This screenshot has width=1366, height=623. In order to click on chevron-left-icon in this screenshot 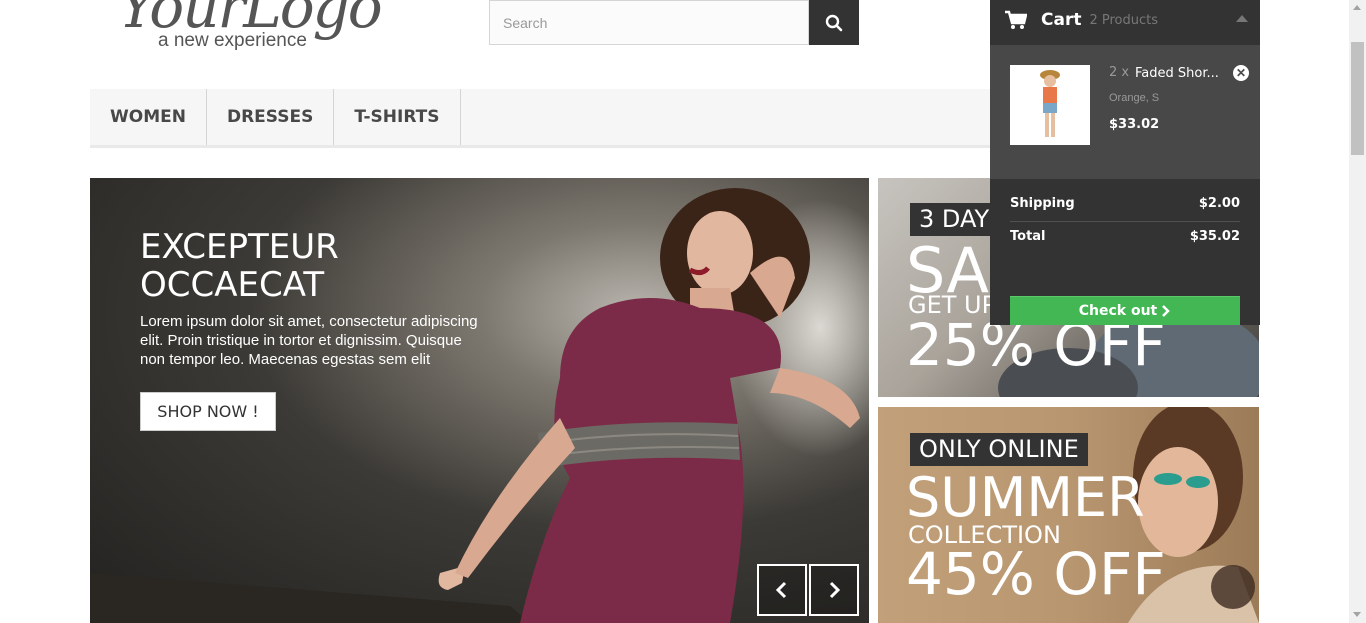, I will do `click(781, 590)`.